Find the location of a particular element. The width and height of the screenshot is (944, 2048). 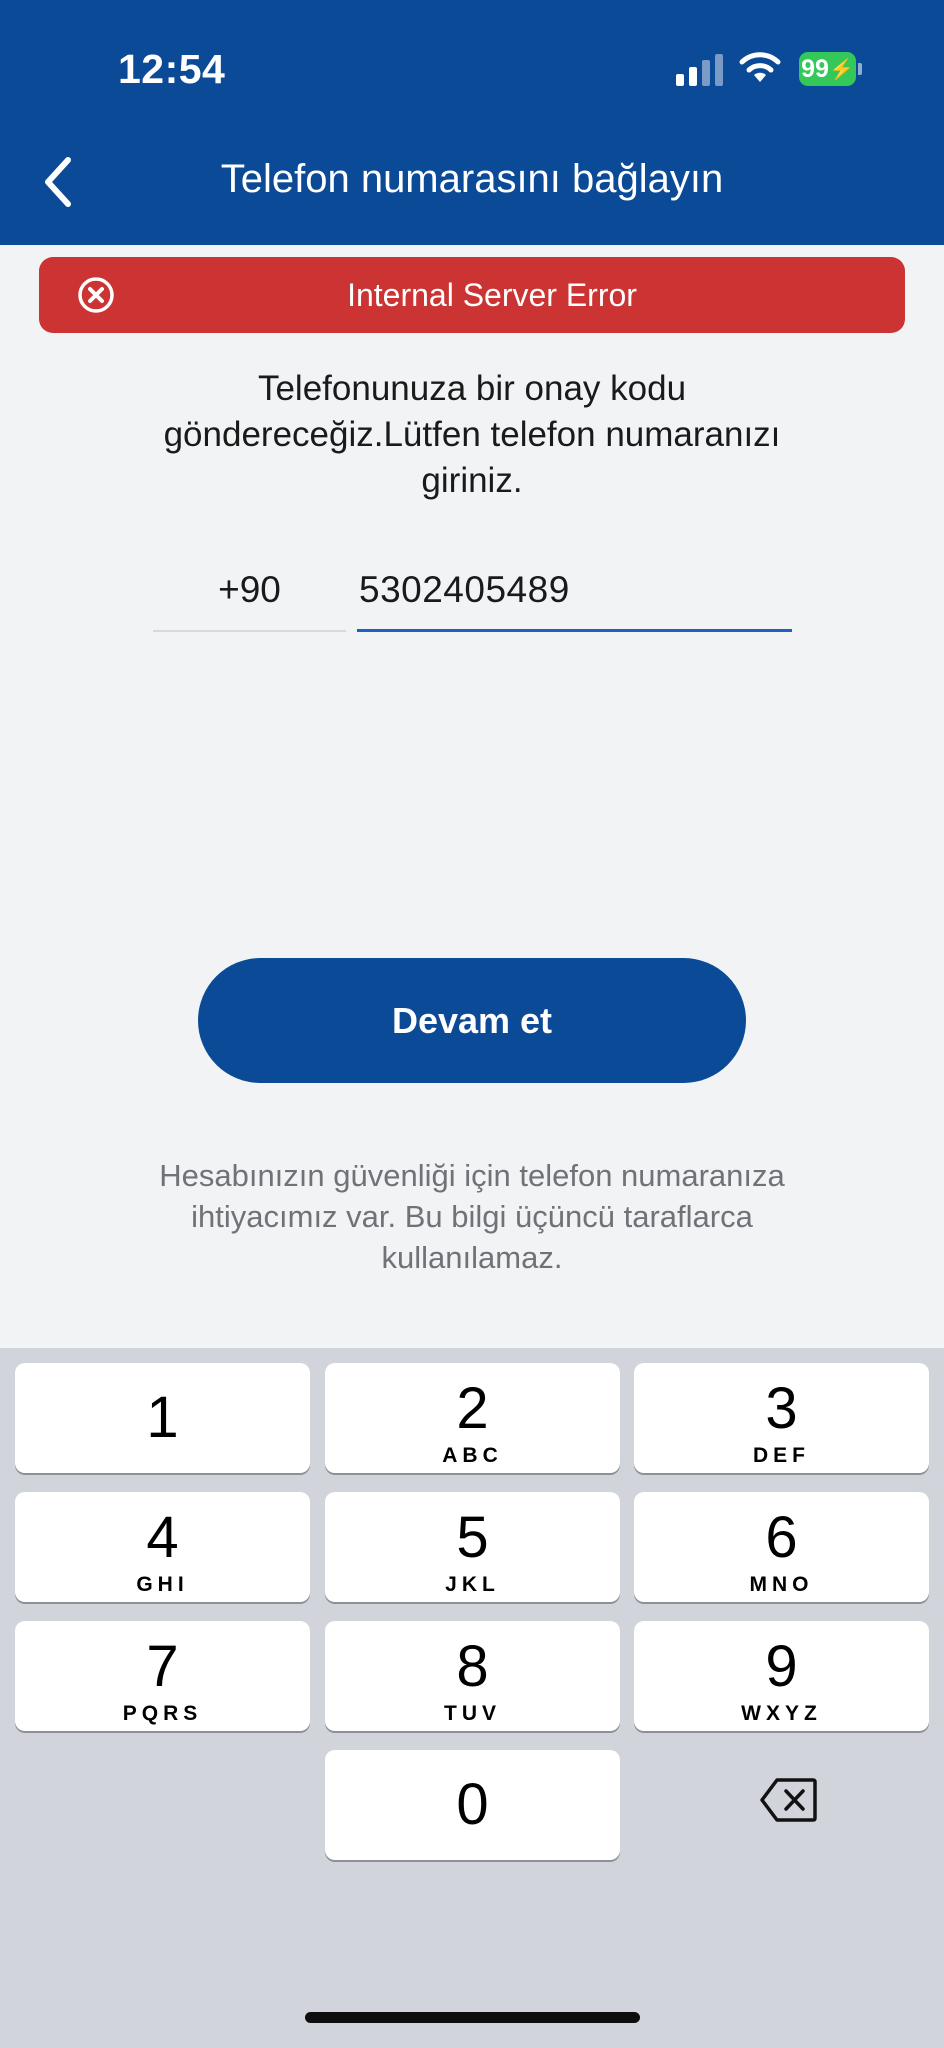

key-8: 8 TUV is located at coordinates (472, 1676).